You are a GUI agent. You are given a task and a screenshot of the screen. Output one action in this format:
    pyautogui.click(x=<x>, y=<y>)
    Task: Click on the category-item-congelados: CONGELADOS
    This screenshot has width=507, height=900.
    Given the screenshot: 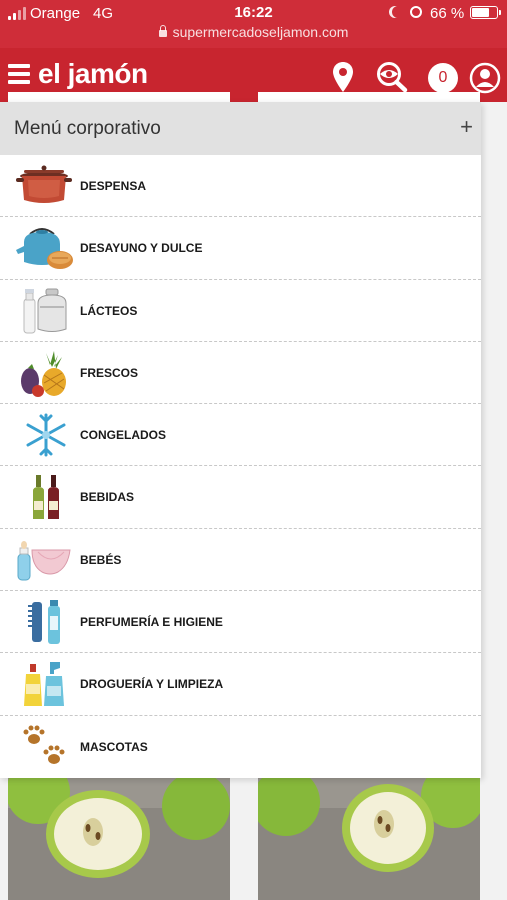 What is the action you would take?
    pyautogui.click(x=240, y=435)
    